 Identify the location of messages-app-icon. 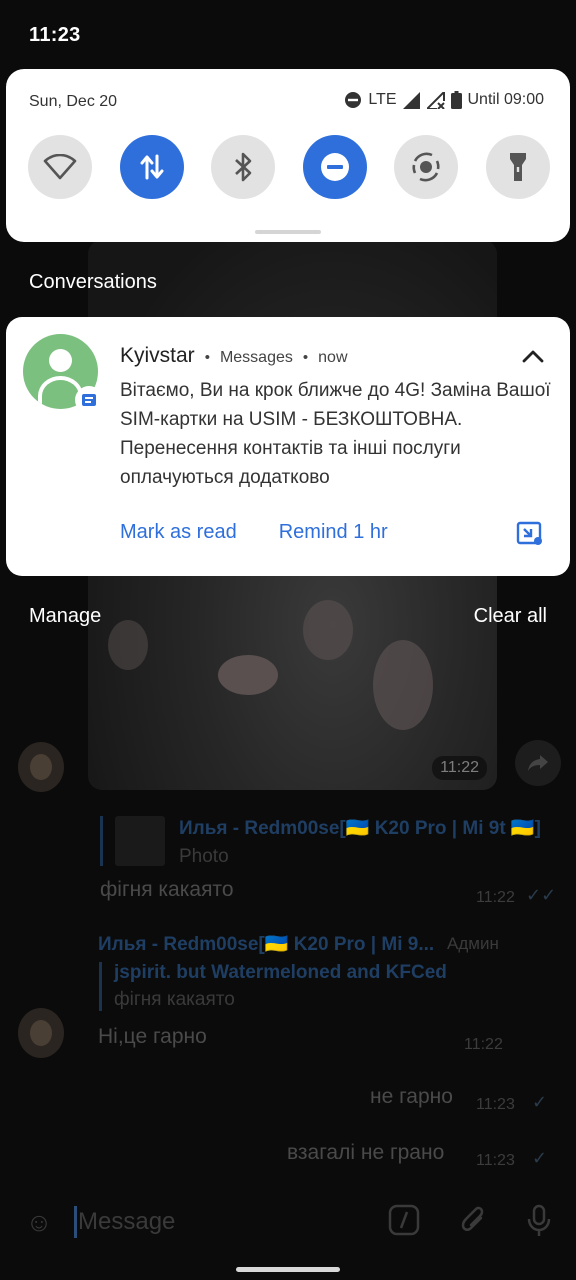
(89, 400).